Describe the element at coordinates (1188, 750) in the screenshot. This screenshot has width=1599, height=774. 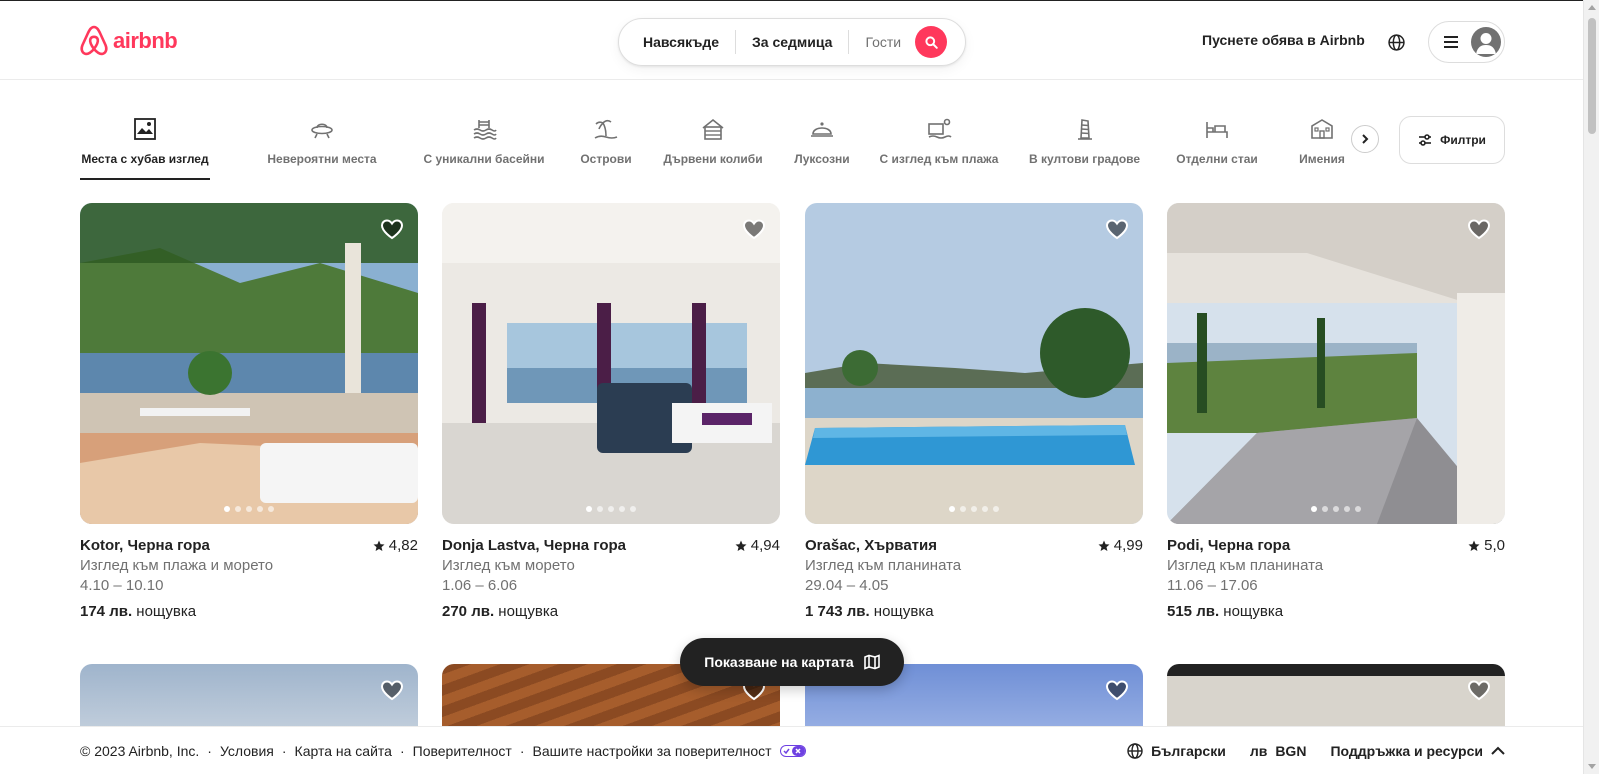
I see `language-label: Български` at that location.